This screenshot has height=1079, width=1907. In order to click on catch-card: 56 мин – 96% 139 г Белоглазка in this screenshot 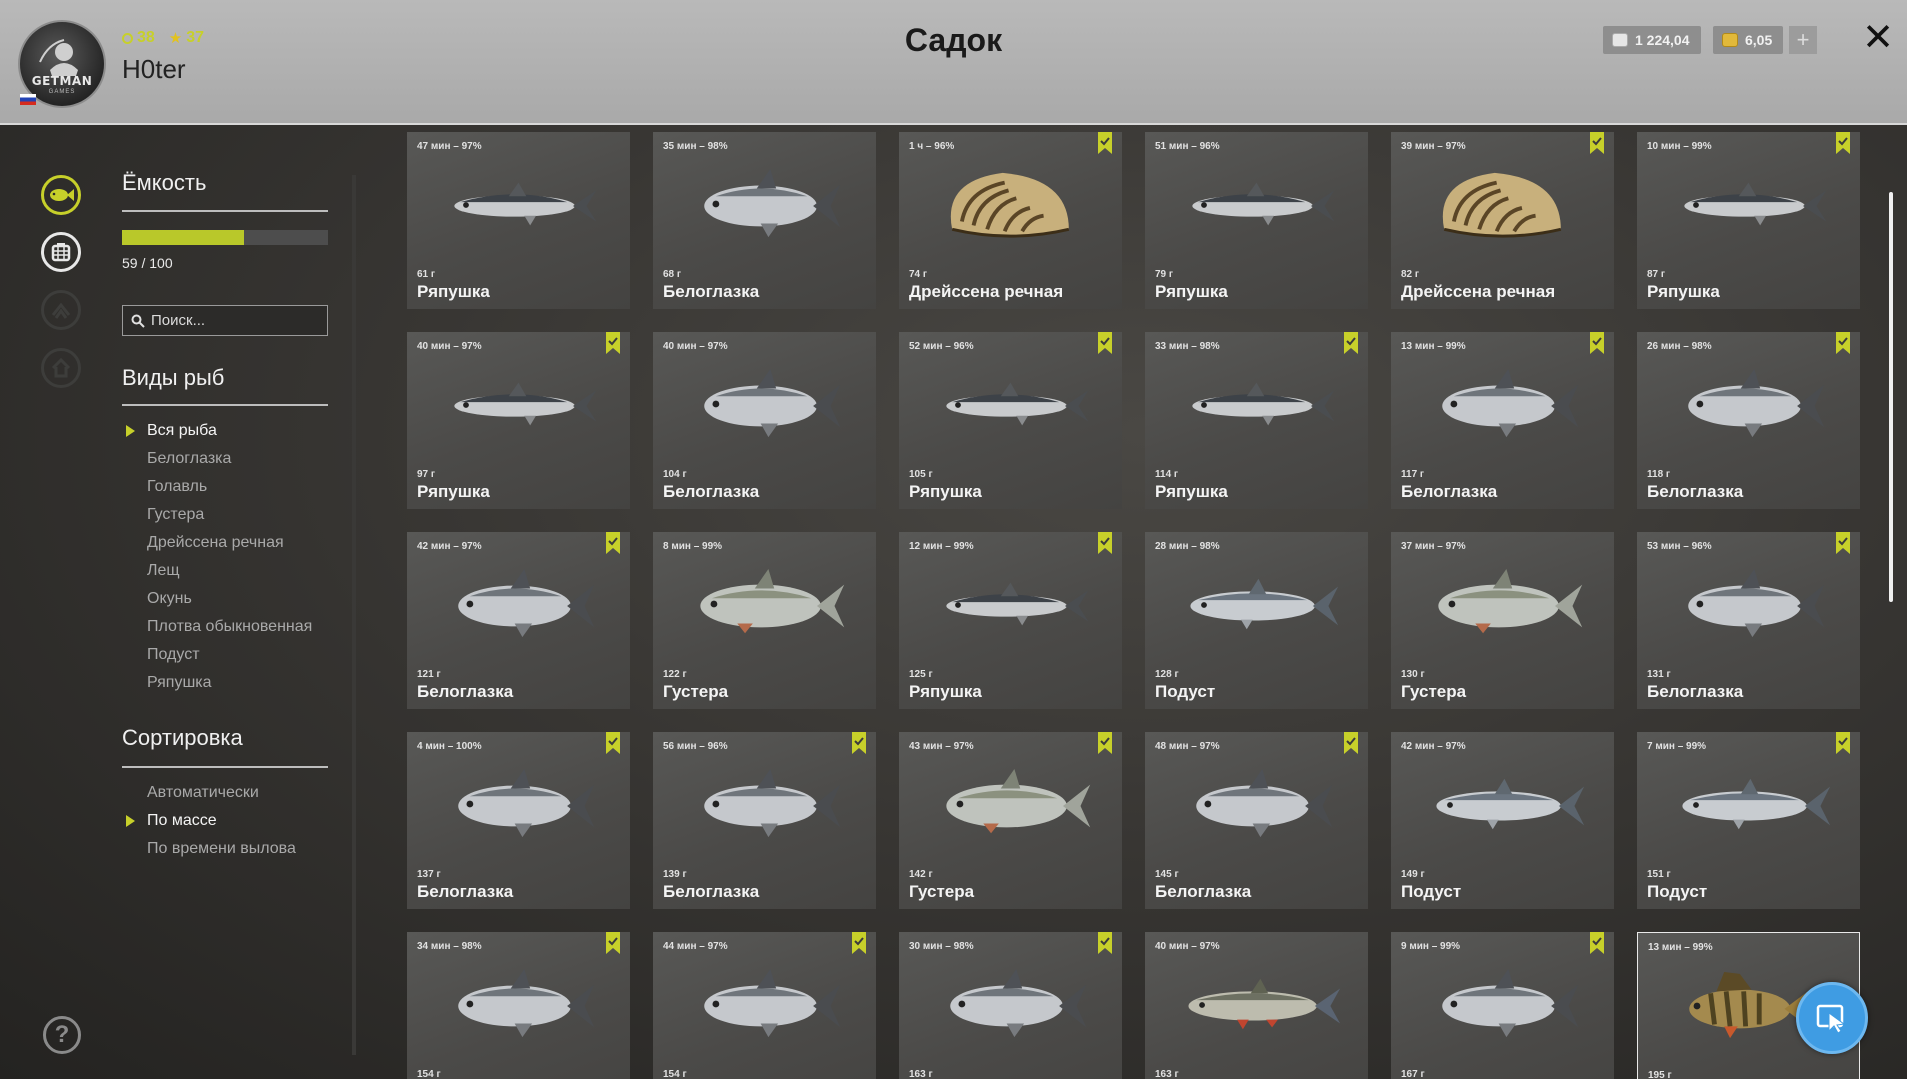, I will do `click(764, 820)`.